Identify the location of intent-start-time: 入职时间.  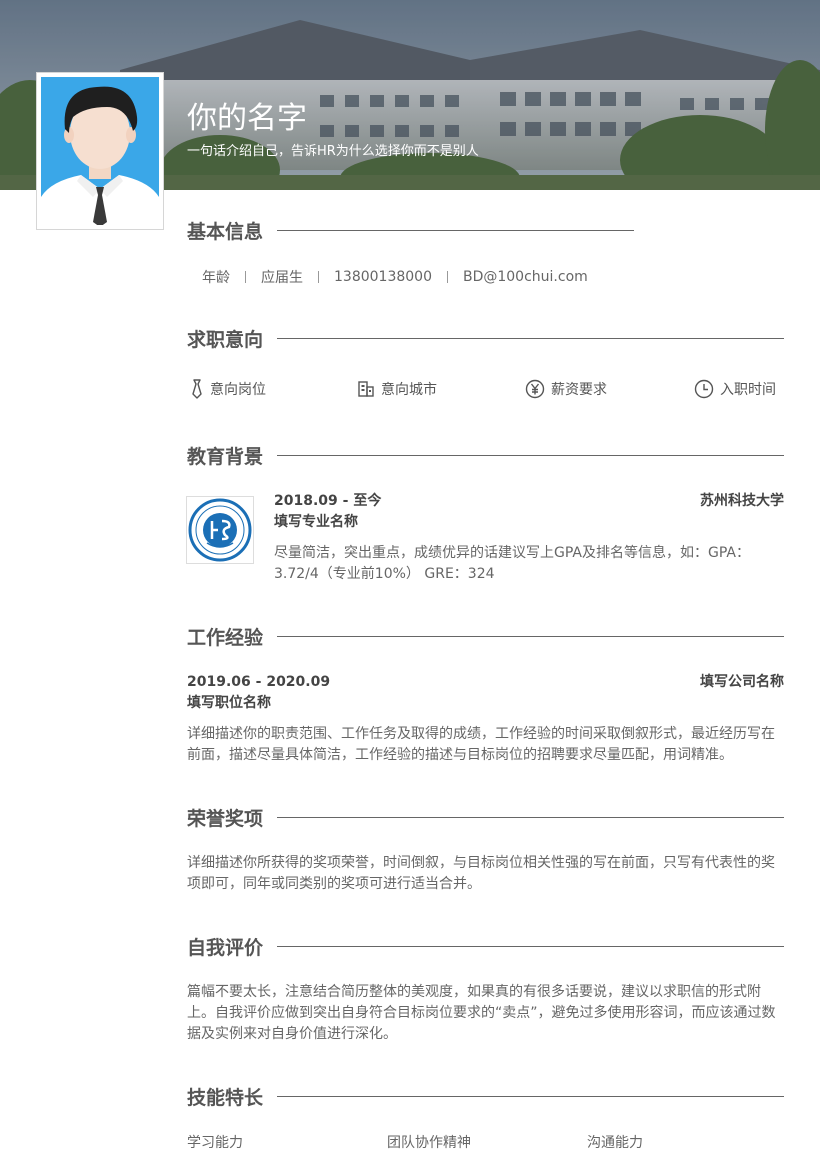
(735, 389).